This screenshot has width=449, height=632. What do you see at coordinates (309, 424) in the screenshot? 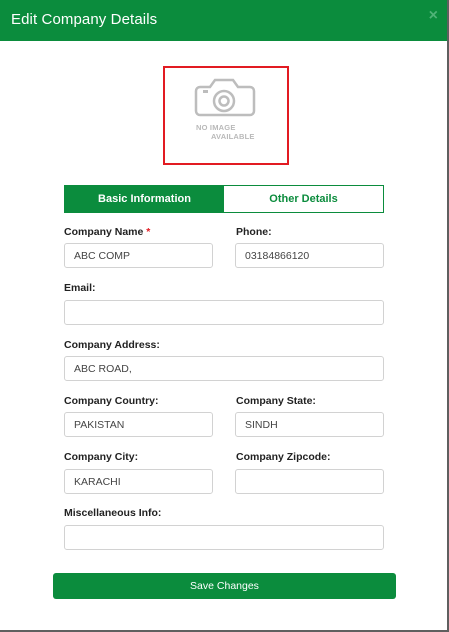
I see `company-state-input` at bounding box center [309, 424].